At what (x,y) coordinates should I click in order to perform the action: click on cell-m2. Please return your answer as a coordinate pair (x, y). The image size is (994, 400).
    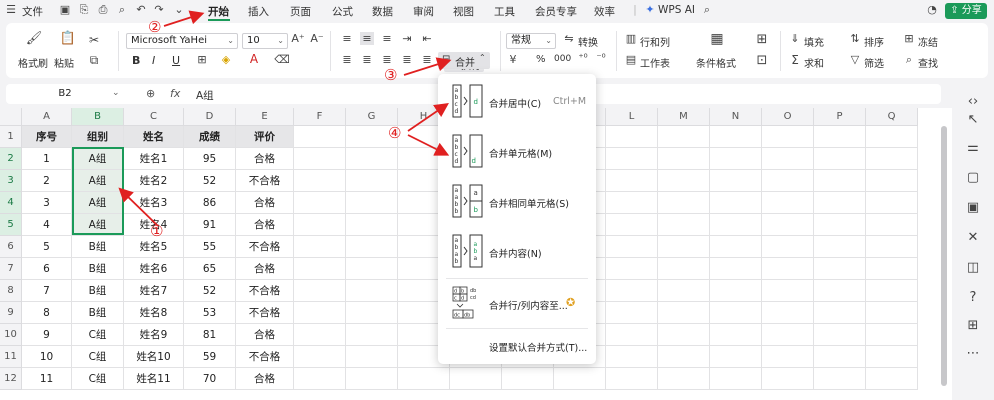
    Looking at the image, I should click on (684, 159).